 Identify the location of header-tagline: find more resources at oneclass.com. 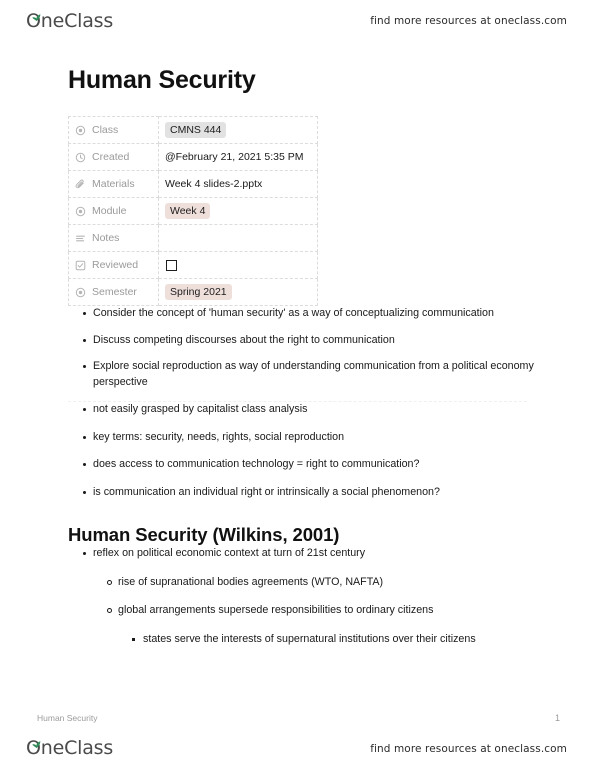
(468, 21).